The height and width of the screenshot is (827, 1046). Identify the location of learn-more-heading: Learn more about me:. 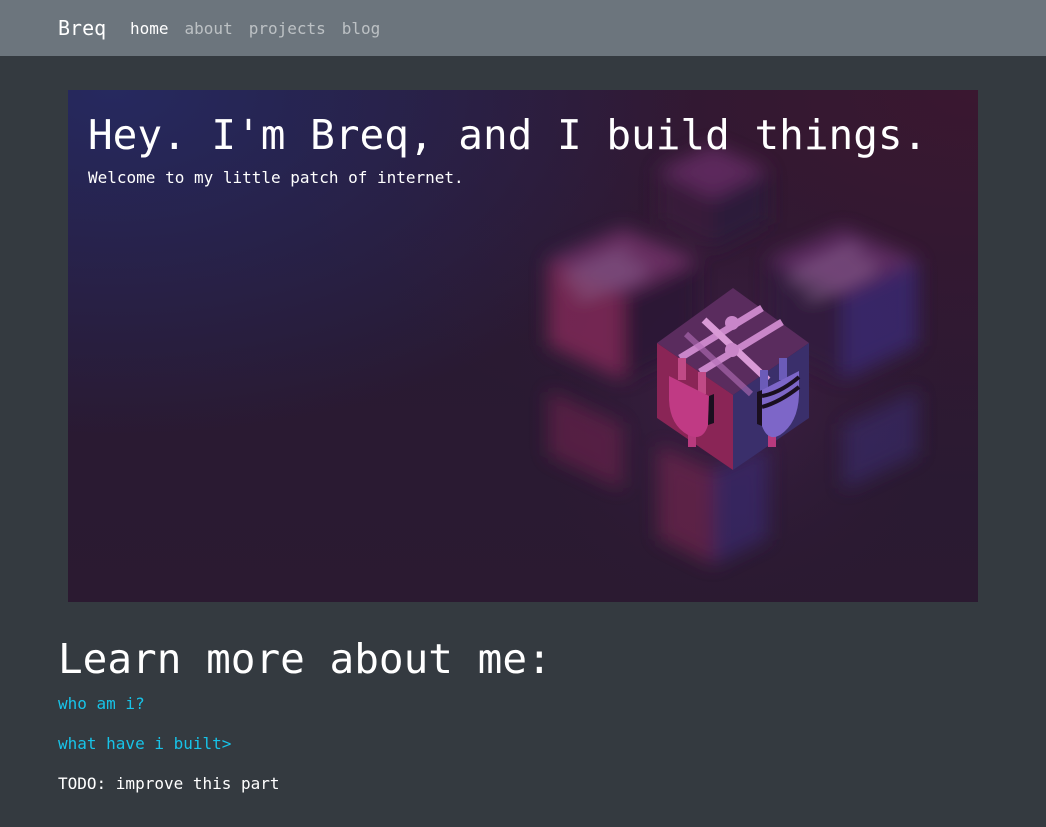
(305, 659).